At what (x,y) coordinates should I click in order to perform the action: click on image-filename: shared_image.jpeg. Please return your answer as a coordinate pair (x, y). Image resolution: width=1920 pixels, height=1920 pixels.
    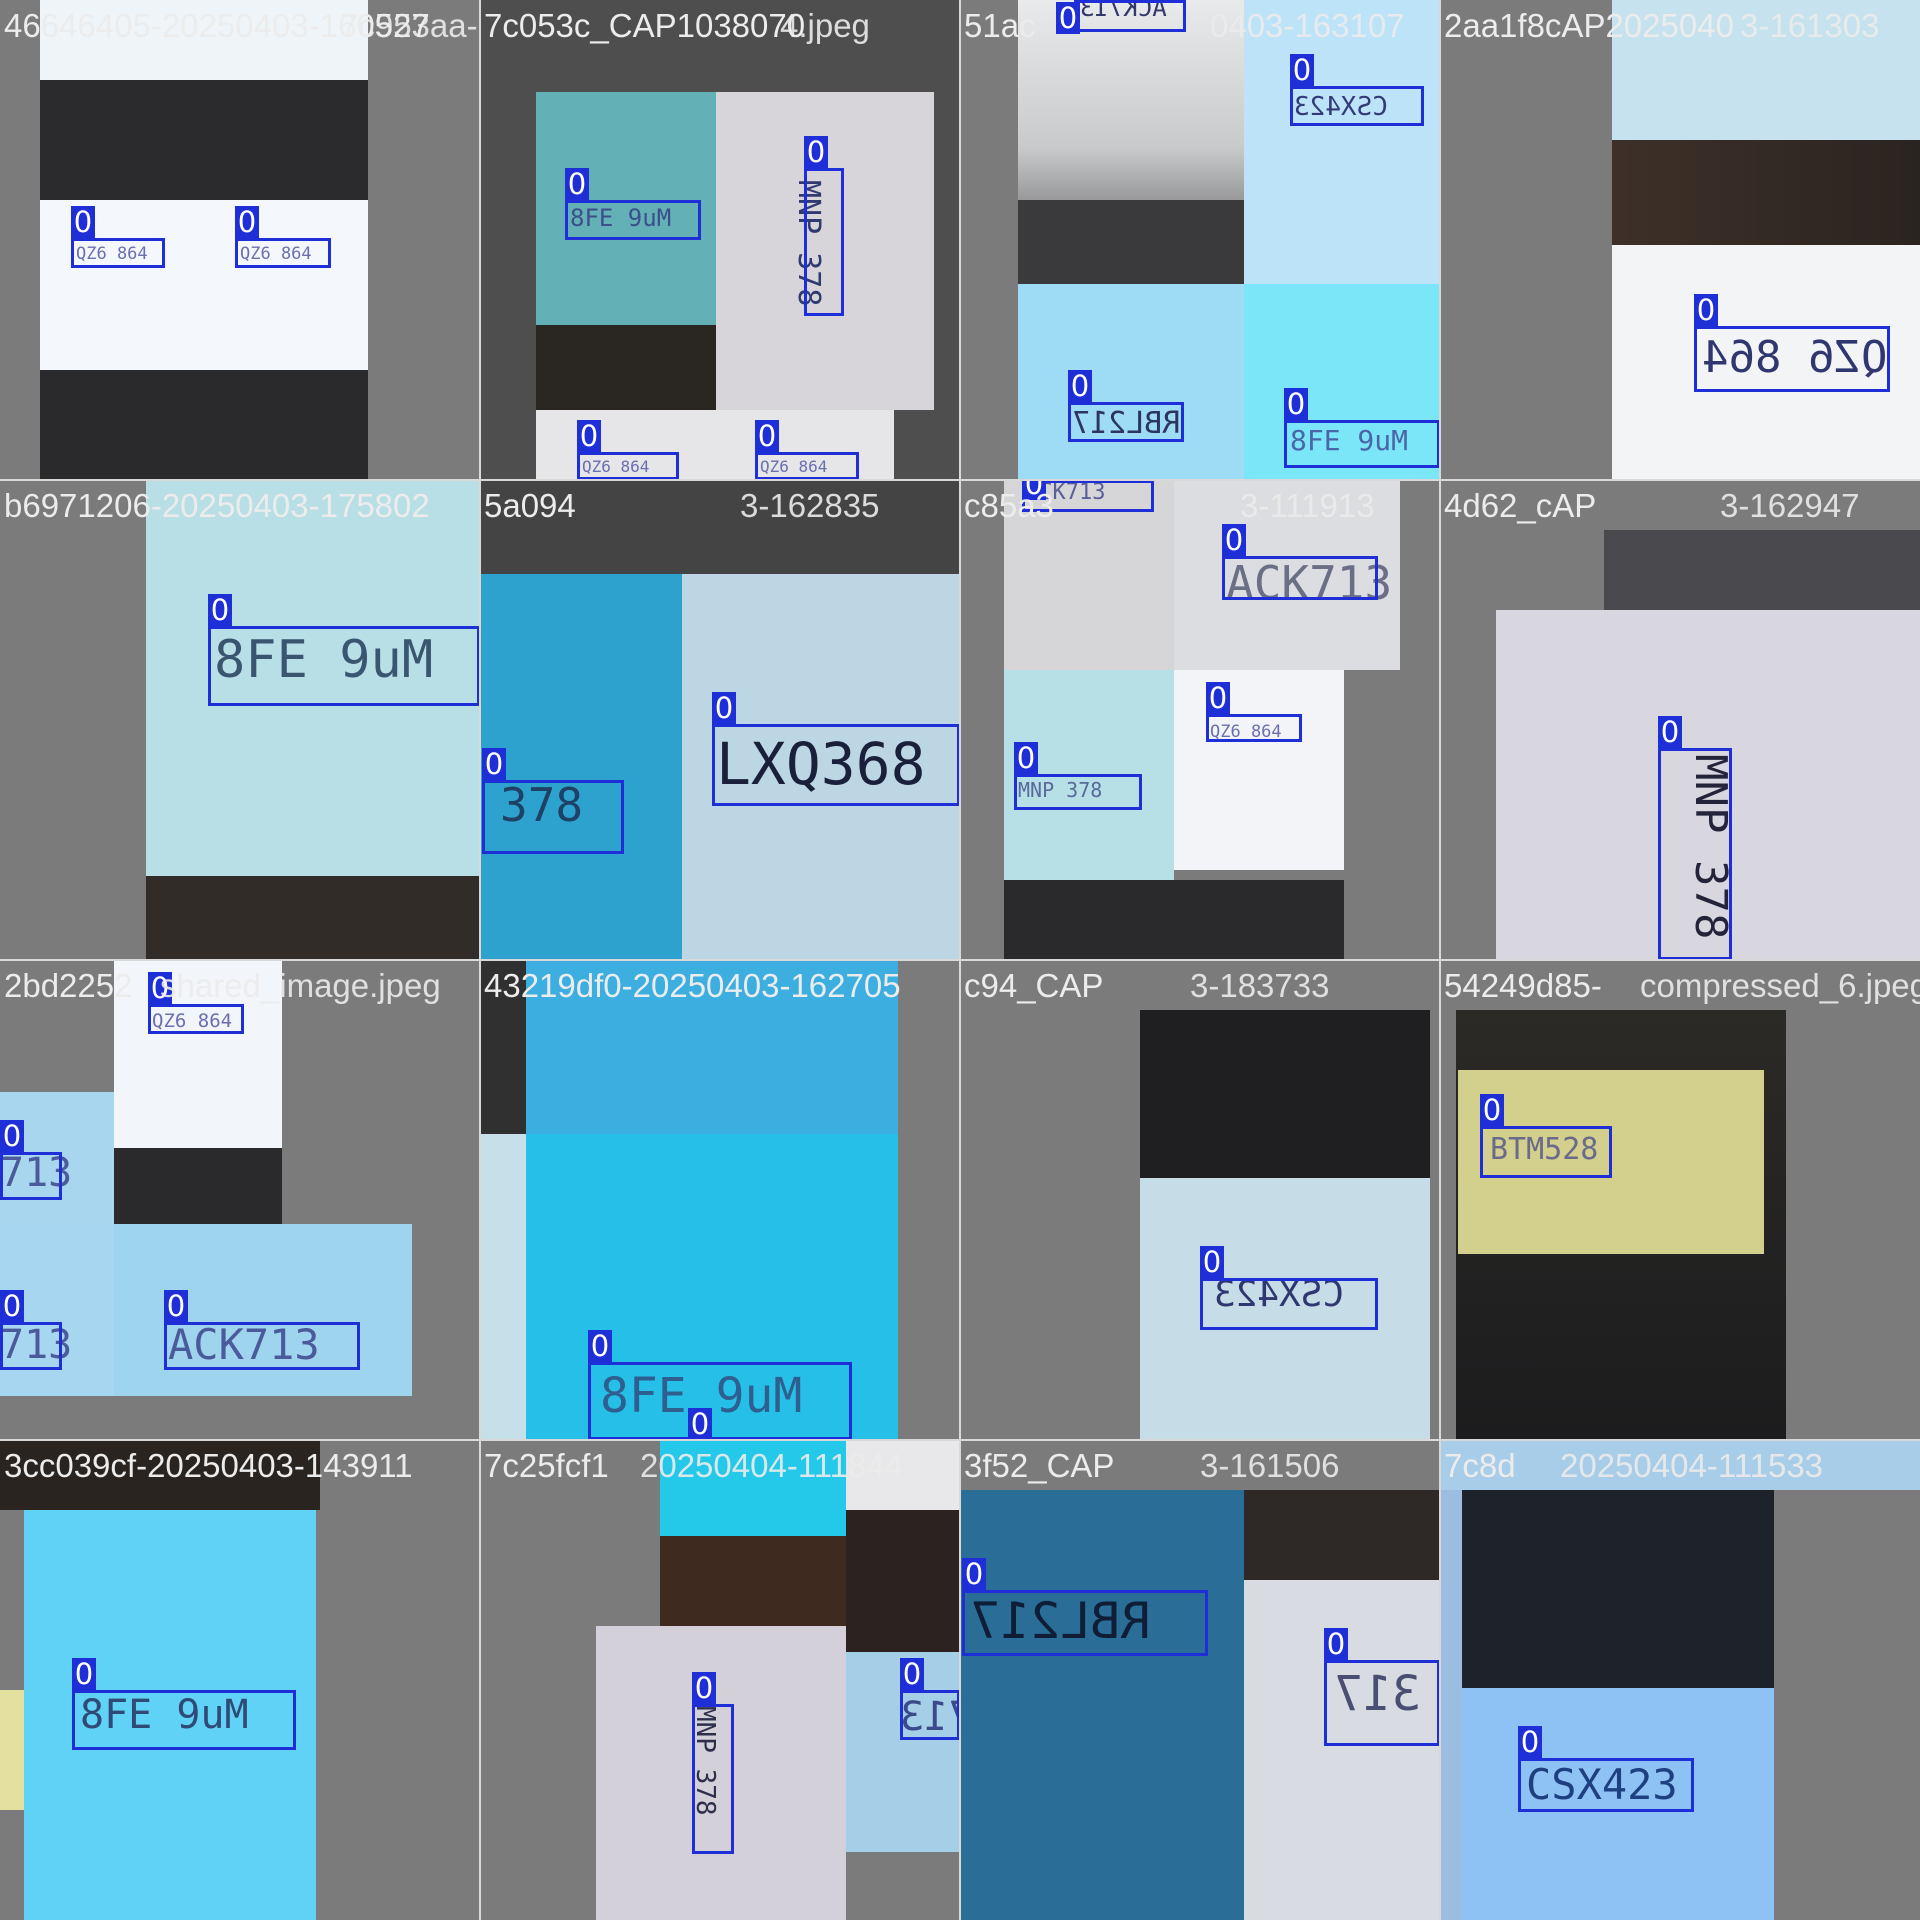
    Looking at the image, I should click on (300, 985).